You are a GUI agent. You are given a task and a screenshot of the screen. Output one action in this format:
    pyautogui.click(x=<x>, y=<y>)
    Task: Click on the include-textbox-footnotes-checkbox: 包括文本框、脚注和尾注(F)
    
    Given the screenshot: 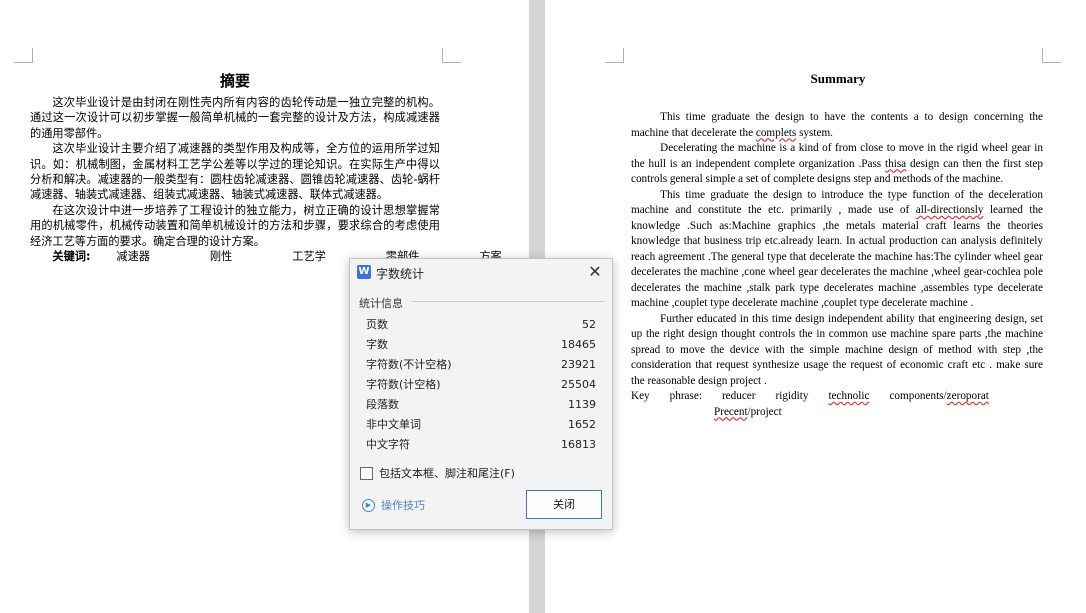 What is the action you would take?
    pyautogui.click(x=437, y=473)
    